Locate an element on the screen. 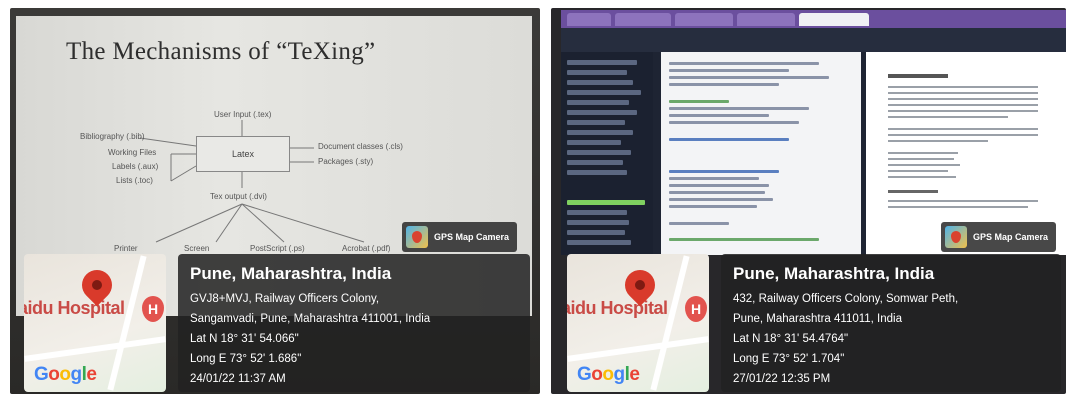 This screenshot has width=1074, height=404. node-screen: Screen is located at coordinates (197, 248).